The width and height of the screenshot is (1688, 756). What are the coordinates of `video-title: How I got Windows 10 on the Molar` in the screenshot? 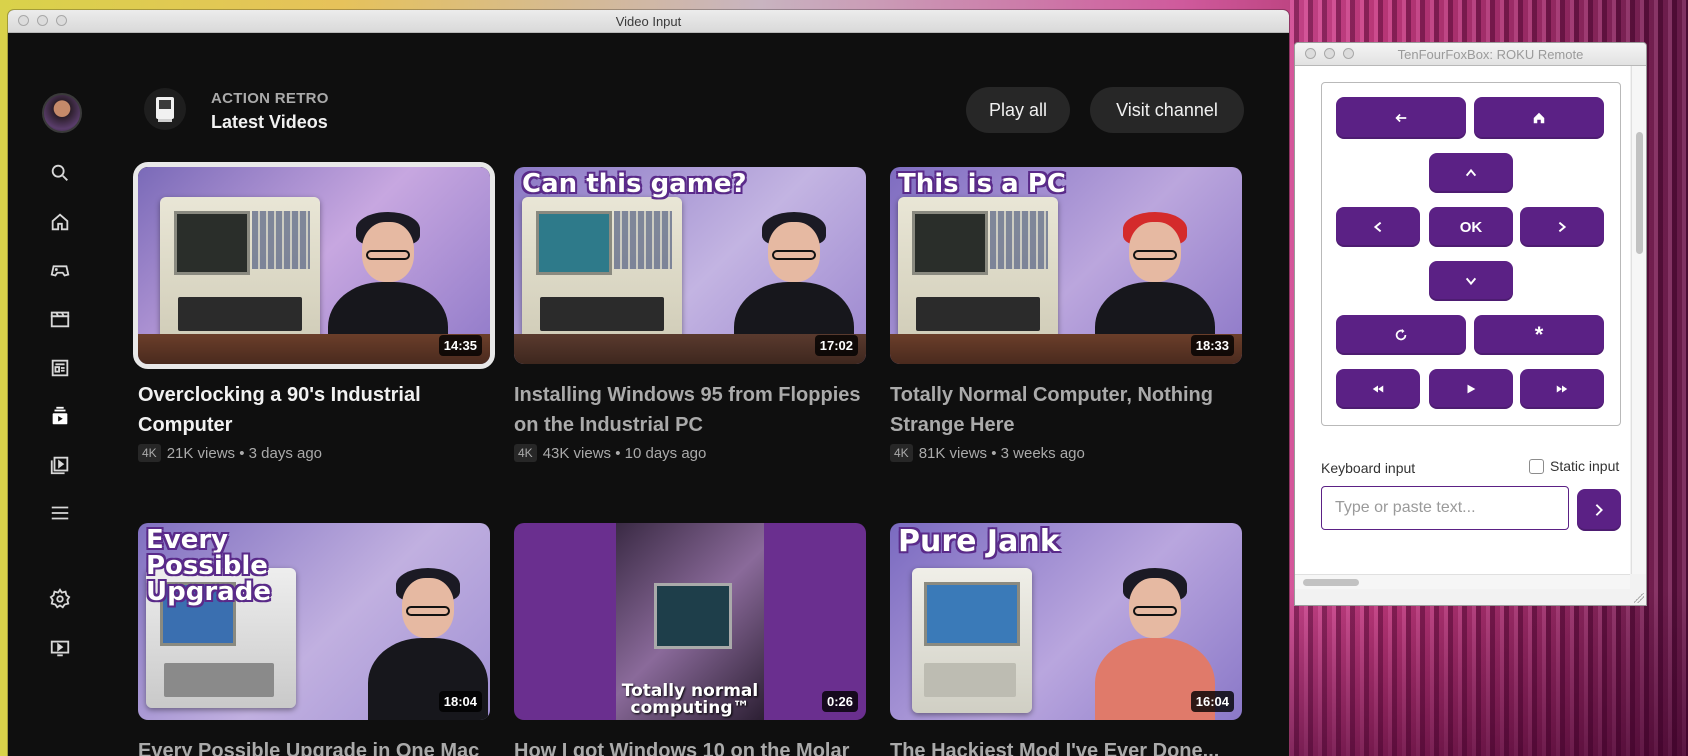 It's located at (682, 748).